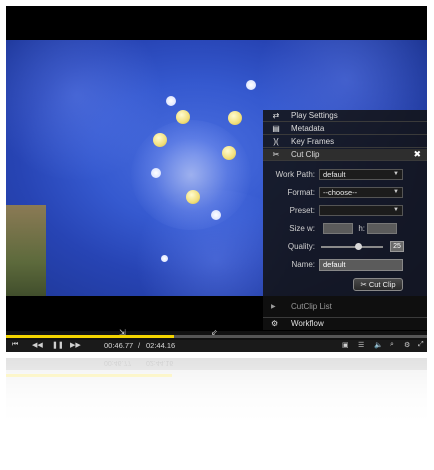  Describe the element at coordinates (421, 345) in the screenshot. I see `fullscreen-icon: ⤢` at that location.